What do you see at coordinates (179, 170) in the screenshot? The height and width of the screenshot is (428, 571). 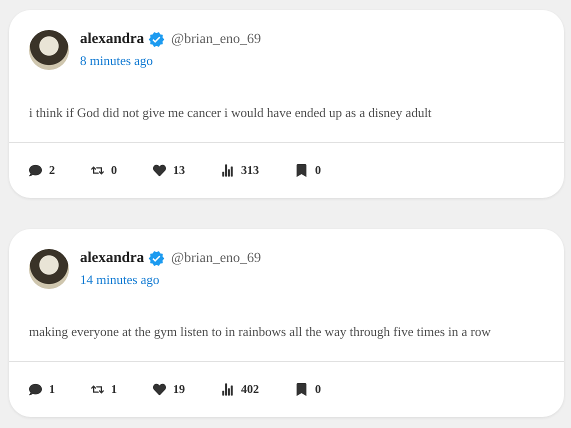 I see `stat-count: 13` at bounding box center [179, 170].